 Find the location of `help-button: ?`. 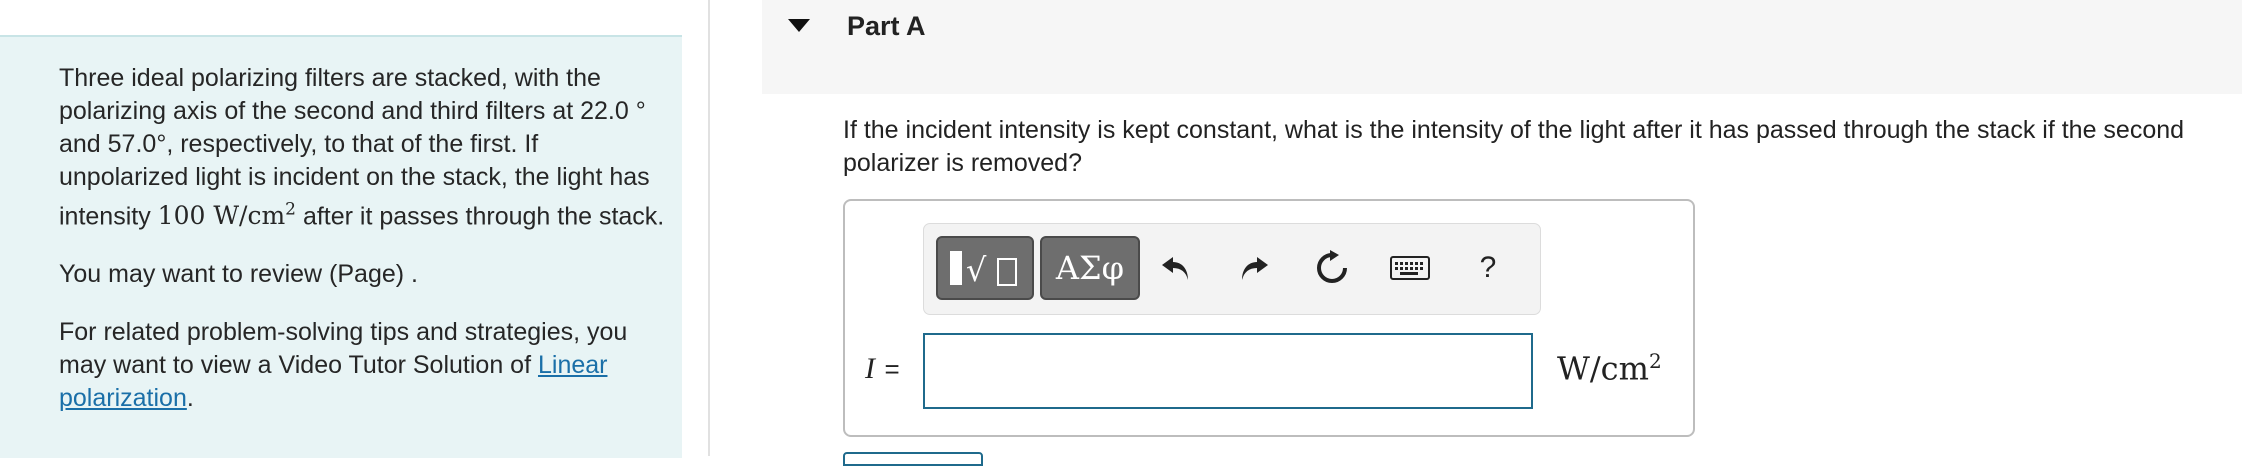

help-button: ? is located at coordinates (1488, 268).